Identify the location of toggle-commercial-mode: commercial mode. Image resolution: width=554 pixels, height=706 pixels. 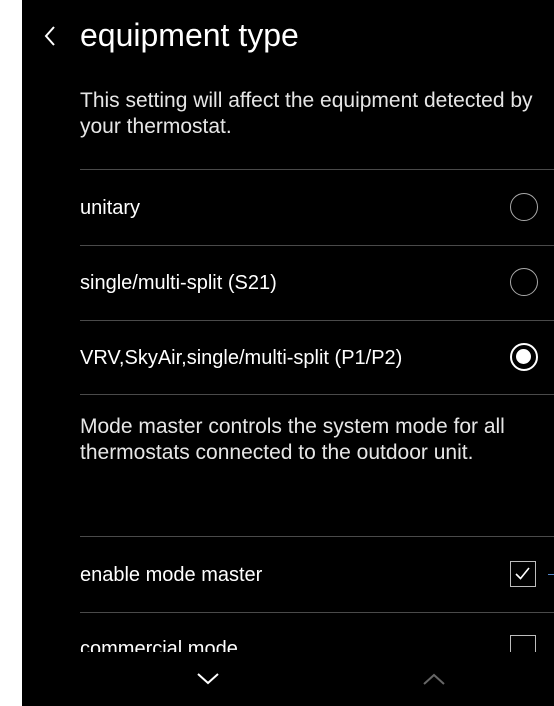
(317, 642).